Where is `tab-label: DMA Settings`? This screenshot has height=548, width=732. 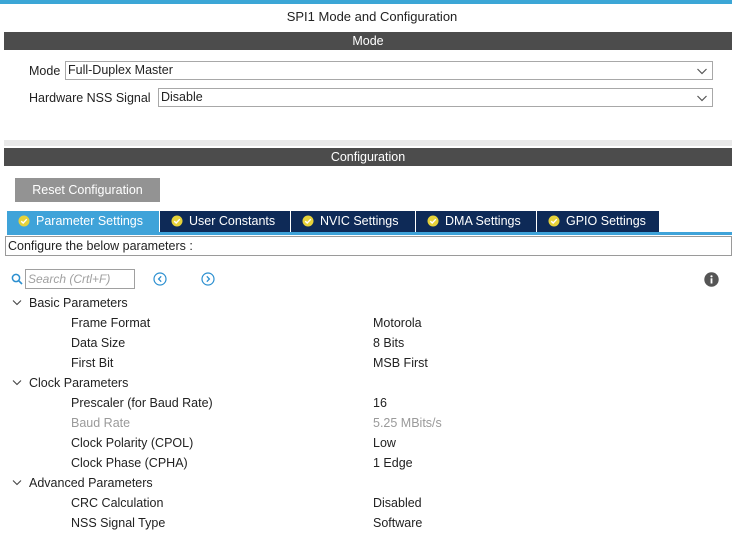 tab-label: DMA Settings is located at coordinates (483, 221).